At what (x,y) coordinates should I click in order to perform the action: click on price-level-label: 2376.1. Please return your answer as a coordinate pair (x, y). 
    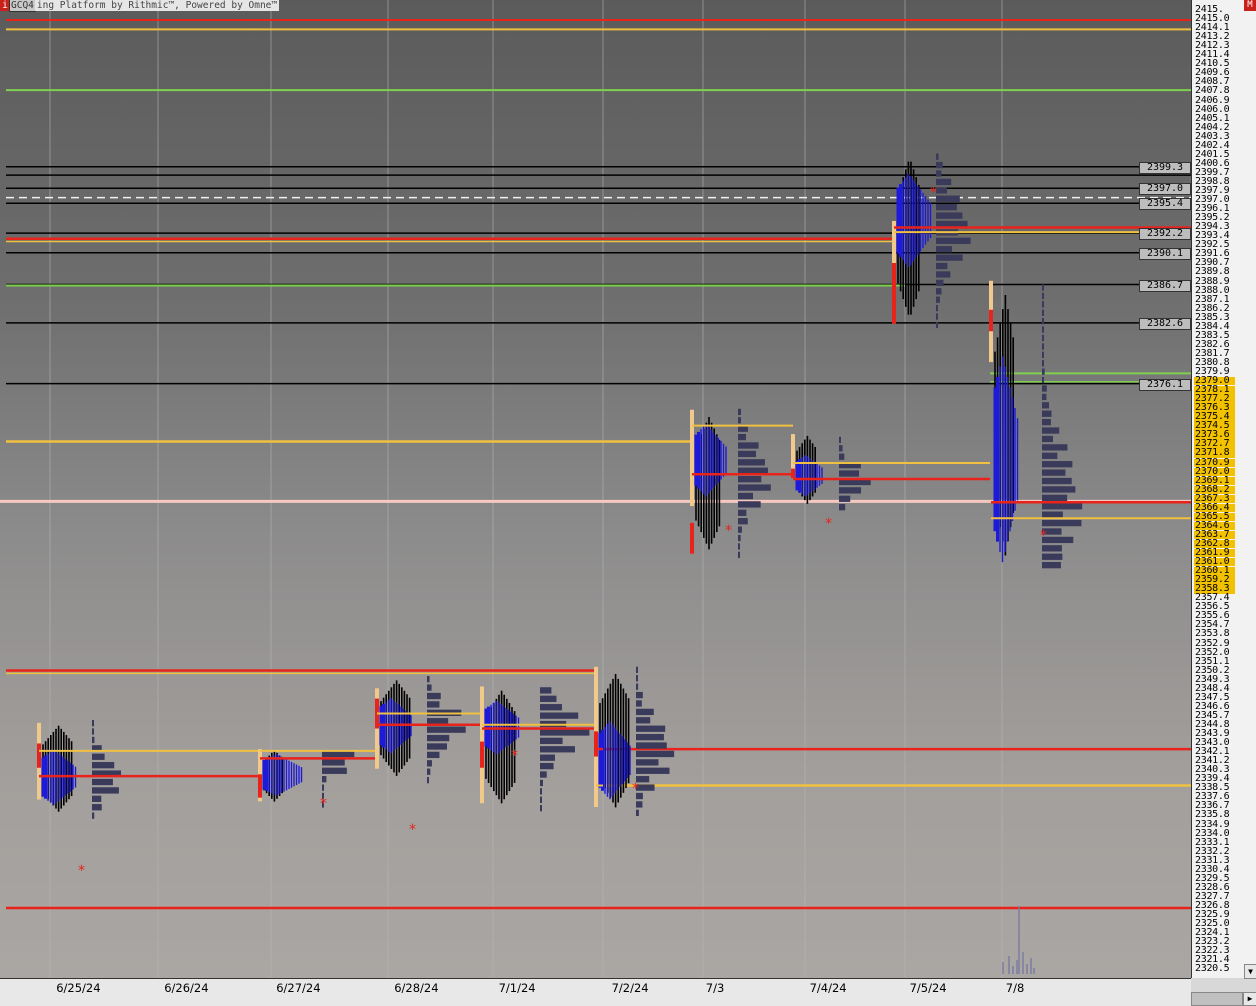
    Looking at the image, I should click on (1165, 384).